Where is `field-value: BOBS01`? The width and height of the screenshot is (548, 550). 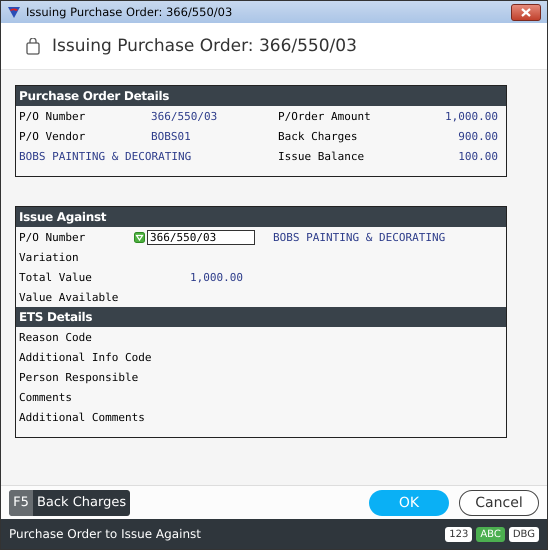 field-value: BOBS01 is located at coordinates (171, 136).